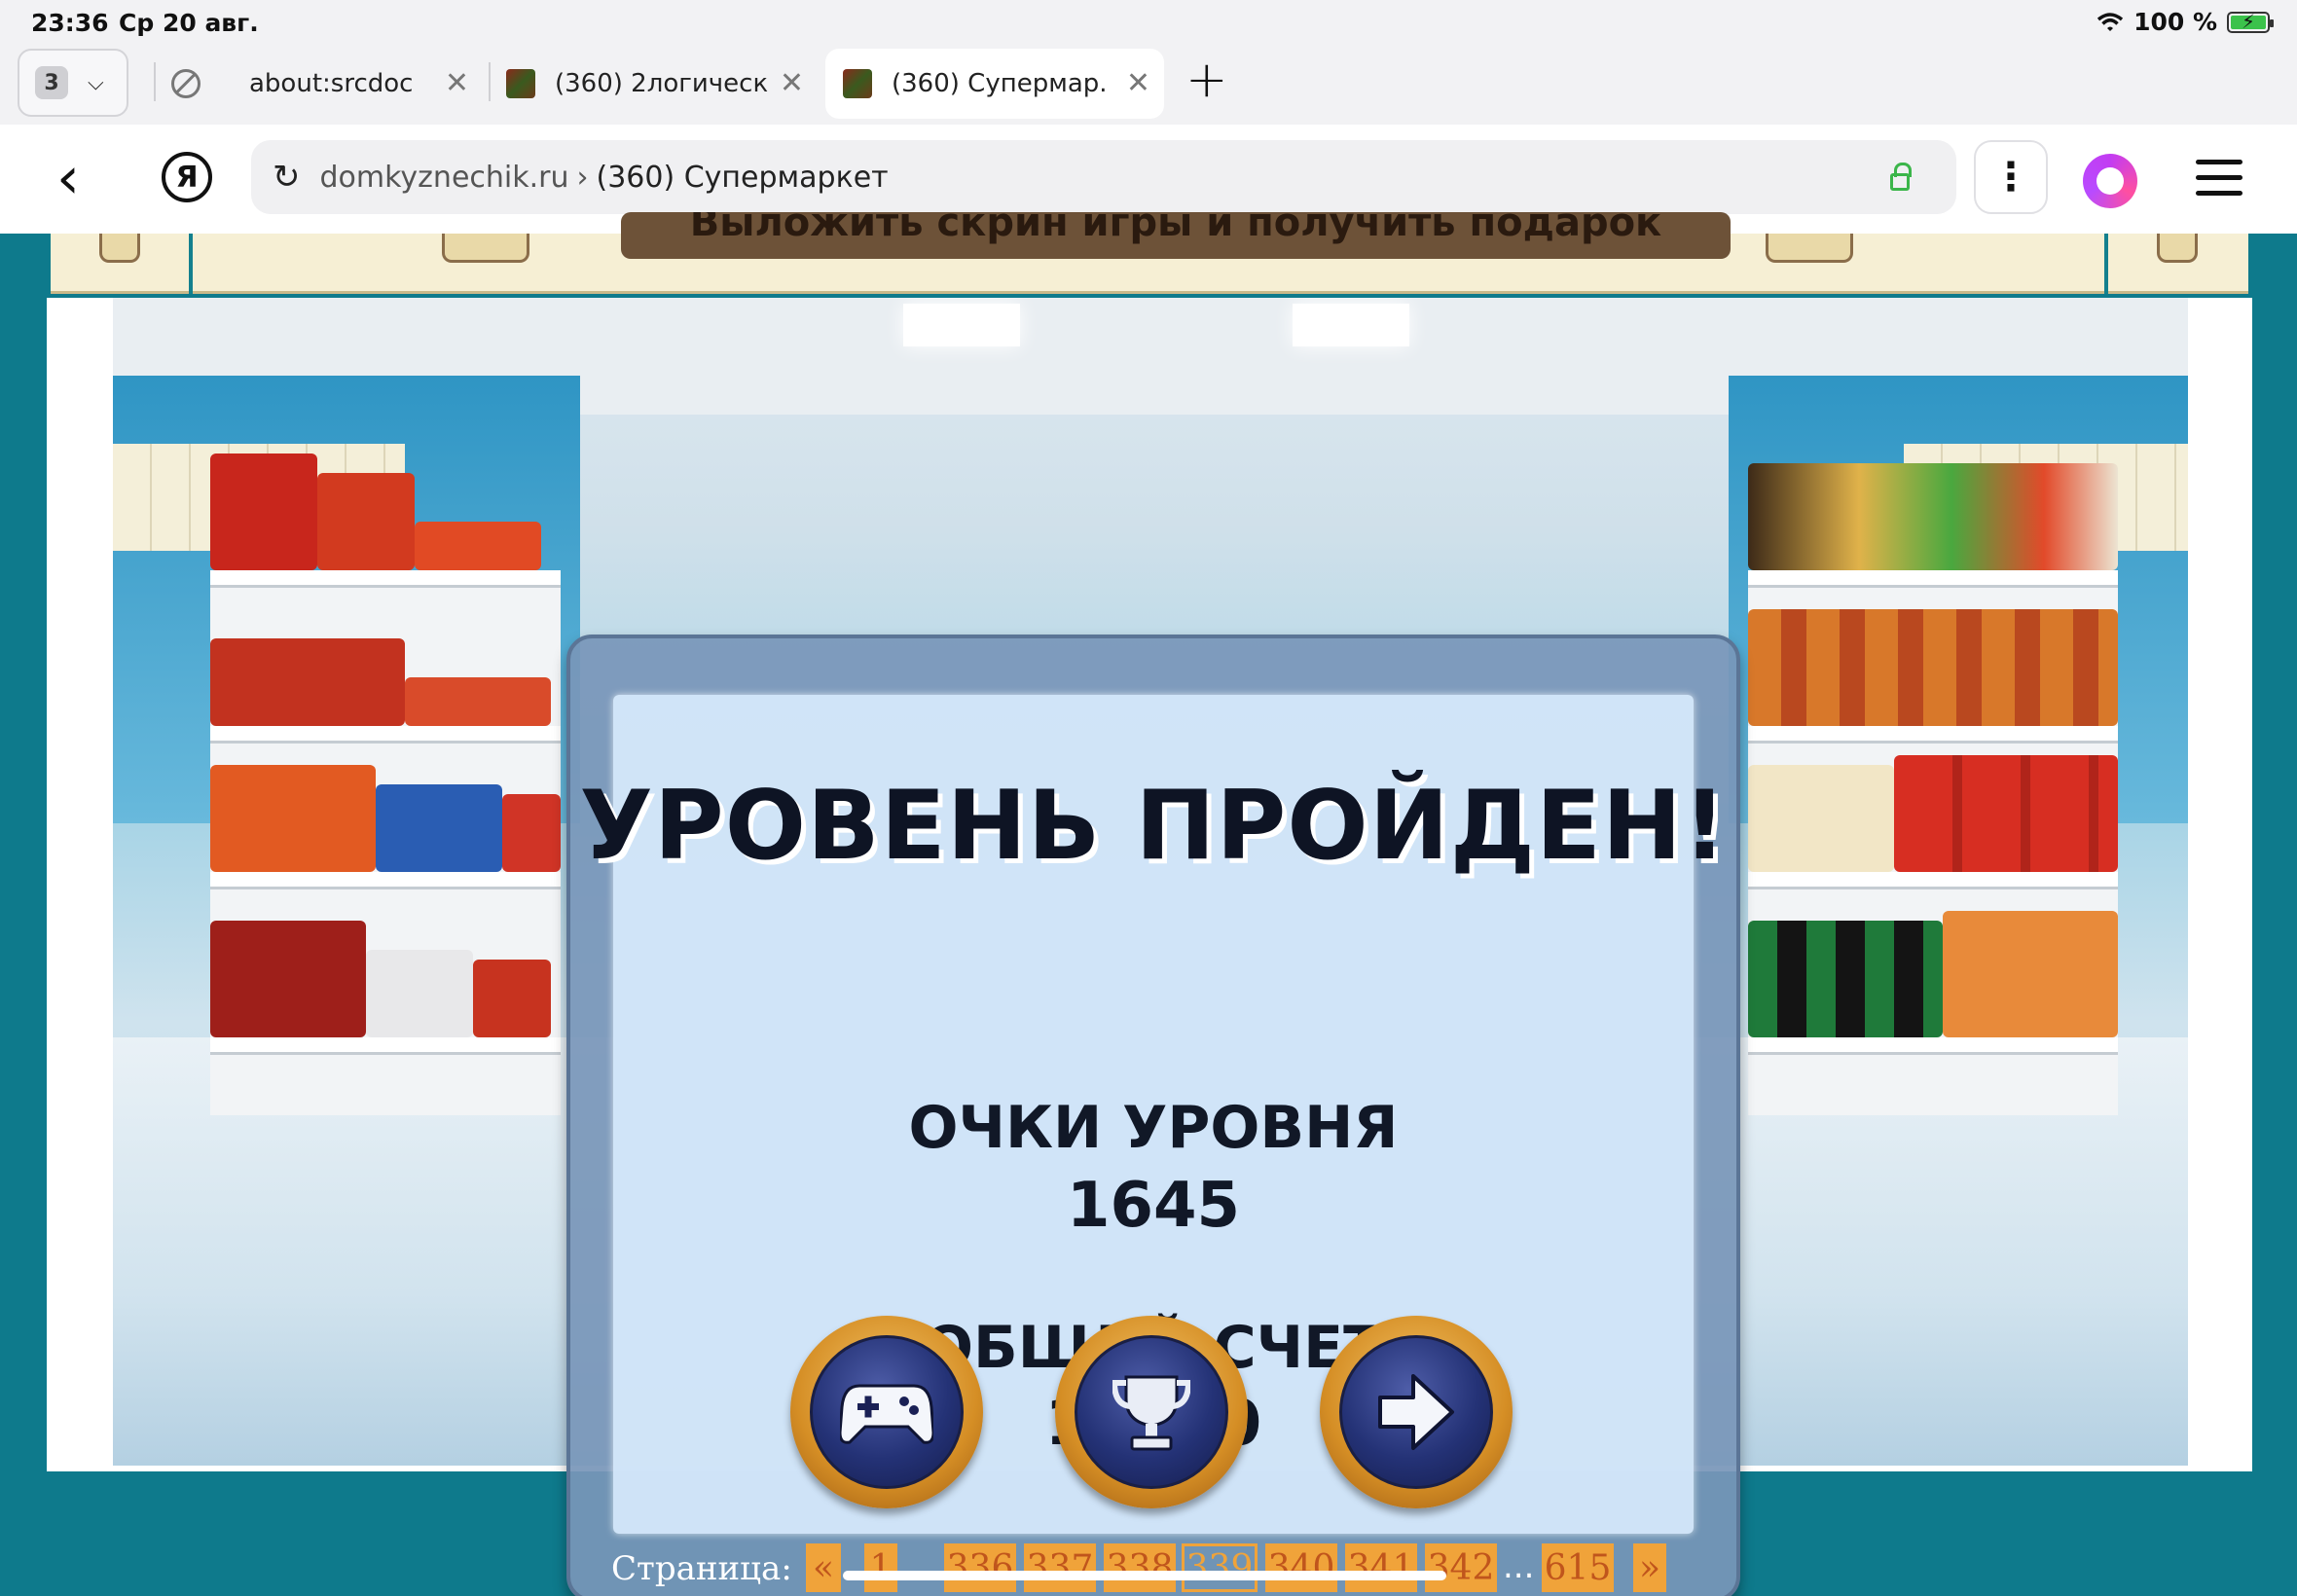 The image size is (2297, 1596). Describe the element at coordinates (287, 177) in the screenshot. I see `reload-icon: ↻` at that location.